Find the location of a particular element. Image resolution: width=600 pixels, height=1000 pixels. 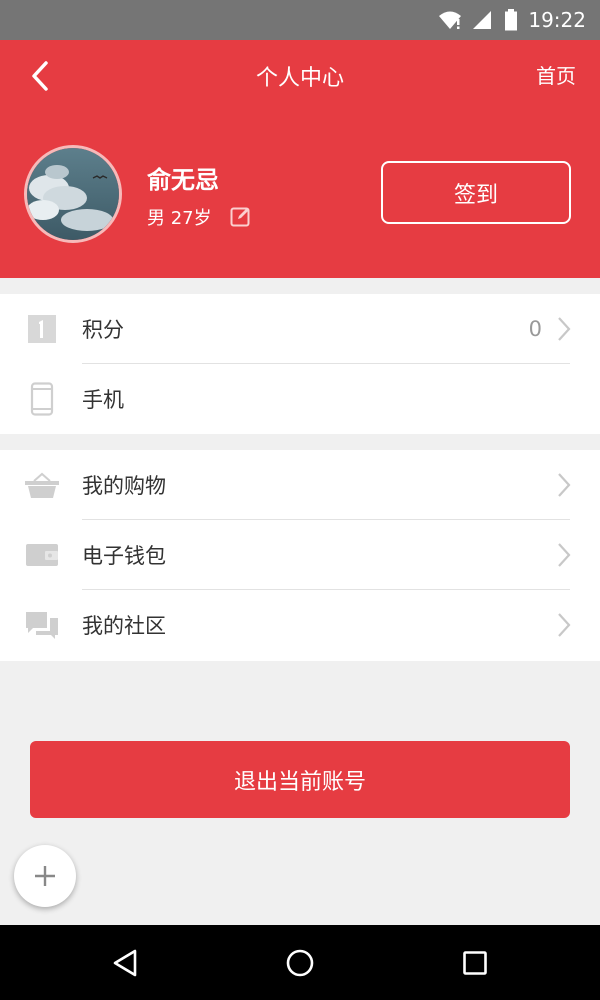

account-info-group: 积分 0 手机 is located at coordinates (300, 364).